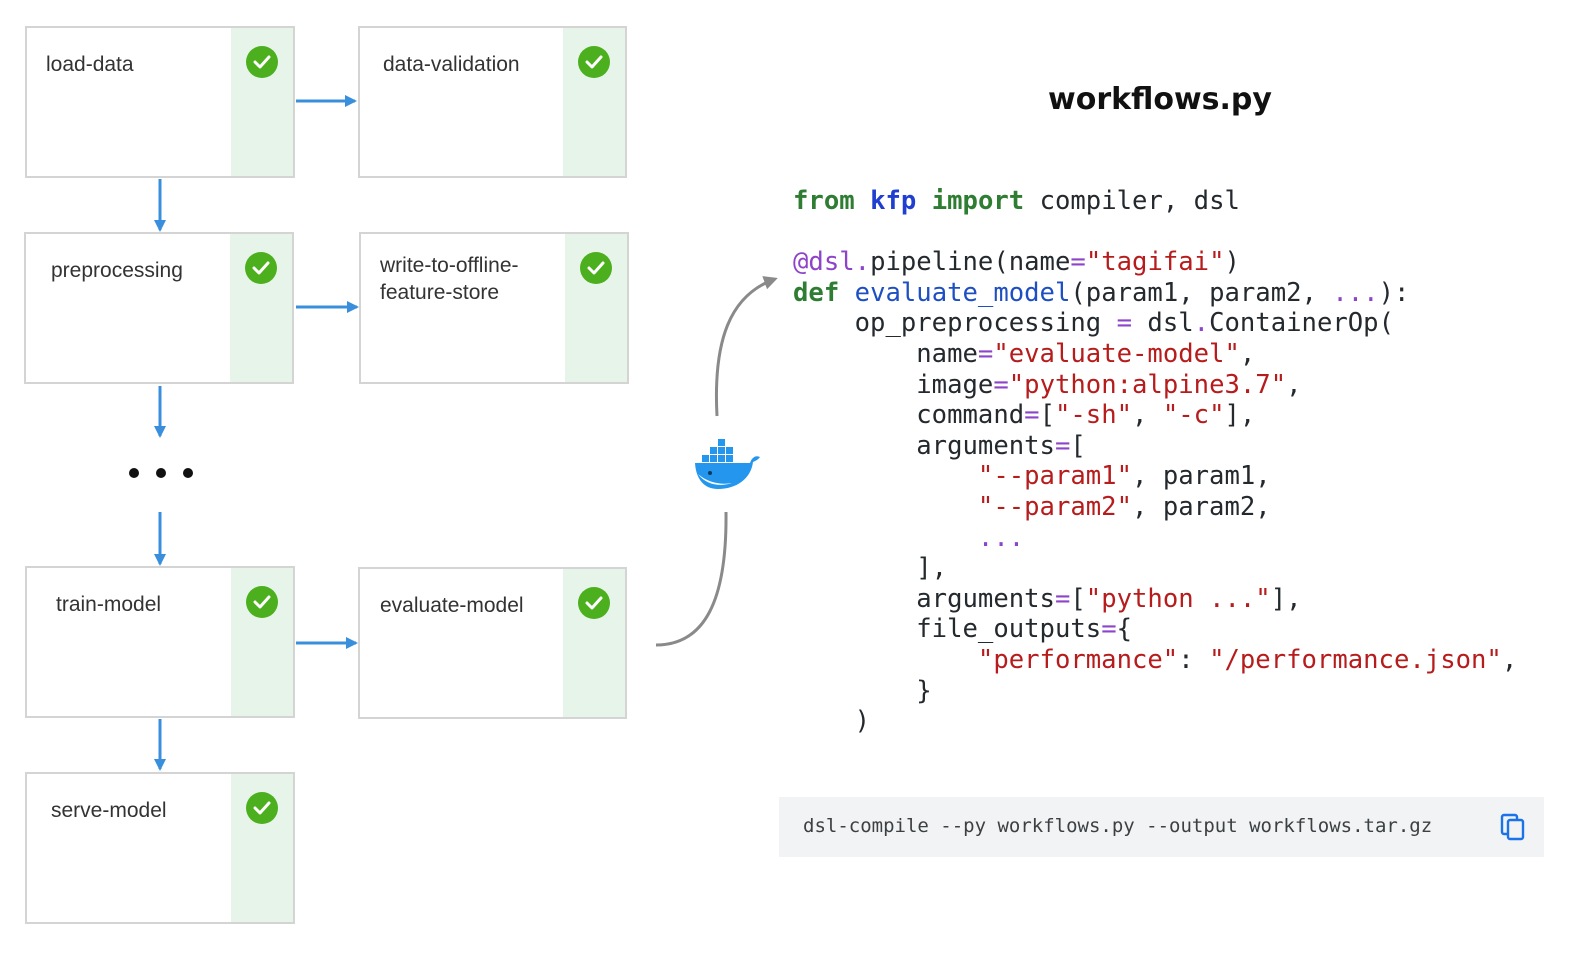 The height and width of the screenshot is (964, 1590). What do you see at coordinates (90, 64) in the screenshot?
I see `node-label: load-data` at bounding box center [90, 64].